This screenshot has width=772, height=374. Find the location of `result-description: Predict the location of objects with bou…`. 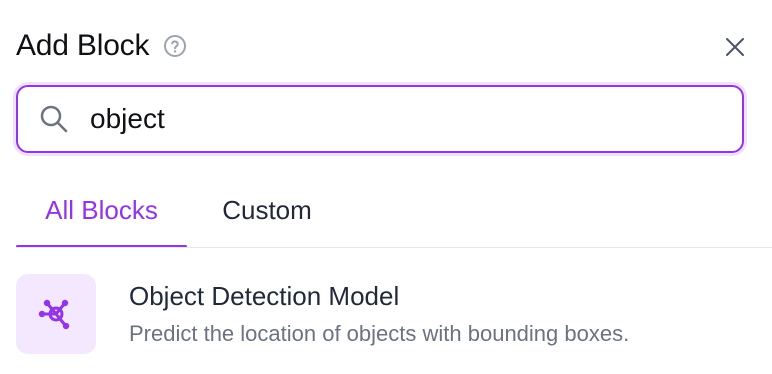

result-description: Predict the location of objects with bou… is located at coordinates (379, 333).